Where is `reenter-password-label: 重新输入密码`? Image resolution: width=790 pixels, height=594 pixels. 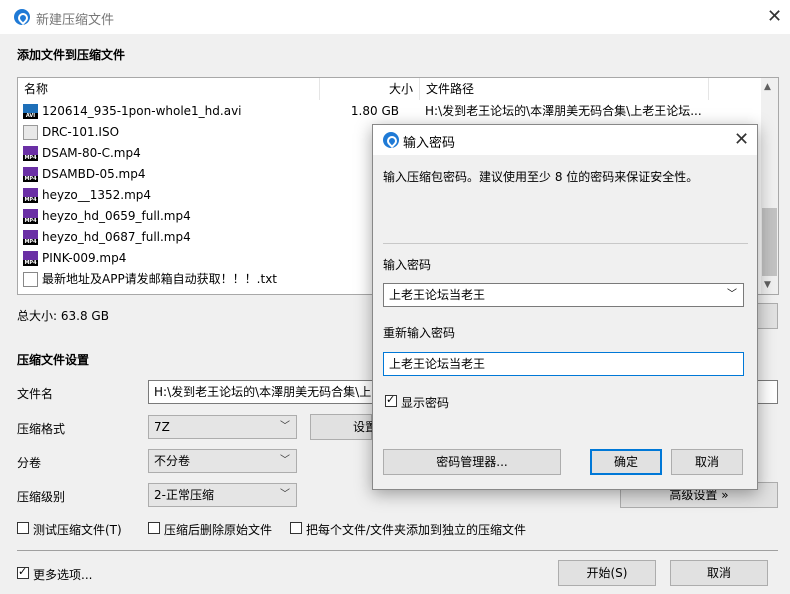 reenter-password-label: 重新输入密码 is located at coordinates (419, 333).